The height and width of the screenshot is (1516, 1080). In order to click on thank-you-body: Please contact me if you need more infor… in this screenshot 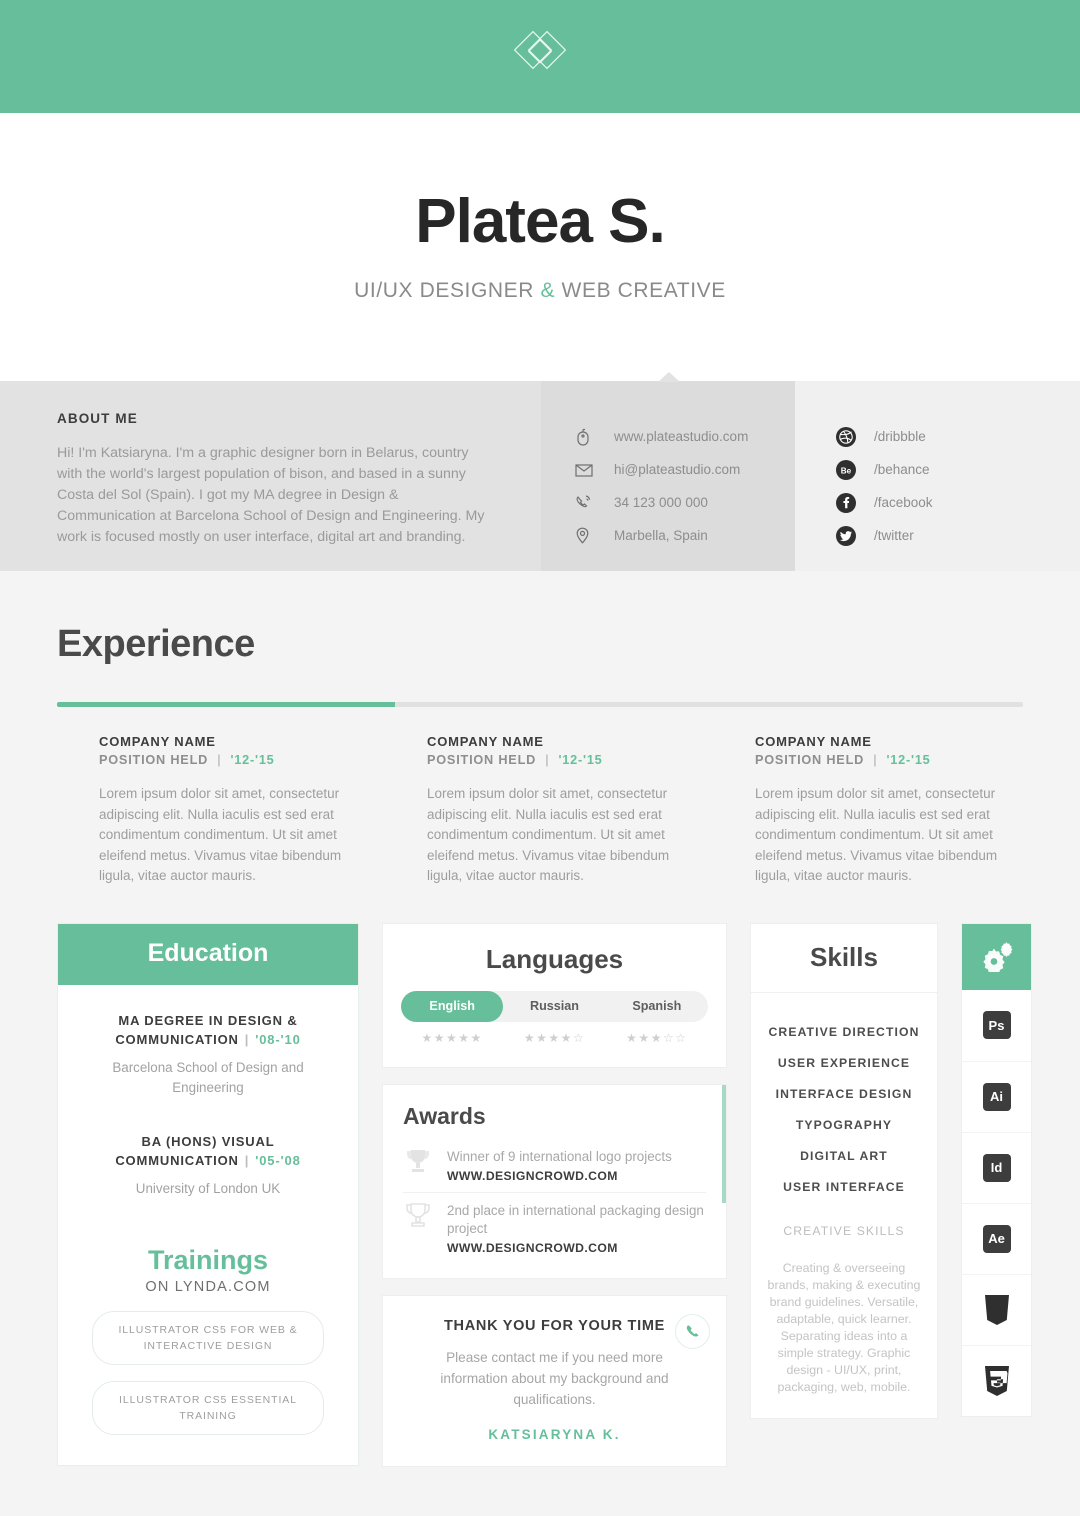, I will do `click(554, 1378)`.